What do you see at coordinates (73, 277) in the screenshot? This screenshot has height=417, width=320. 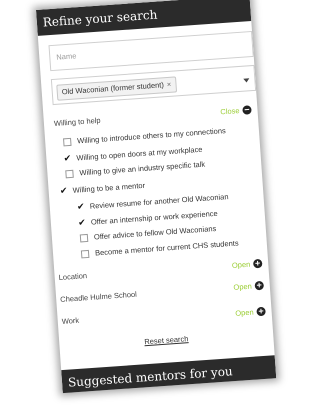 I see `location-title: Location` at bounding box center [73, 277].